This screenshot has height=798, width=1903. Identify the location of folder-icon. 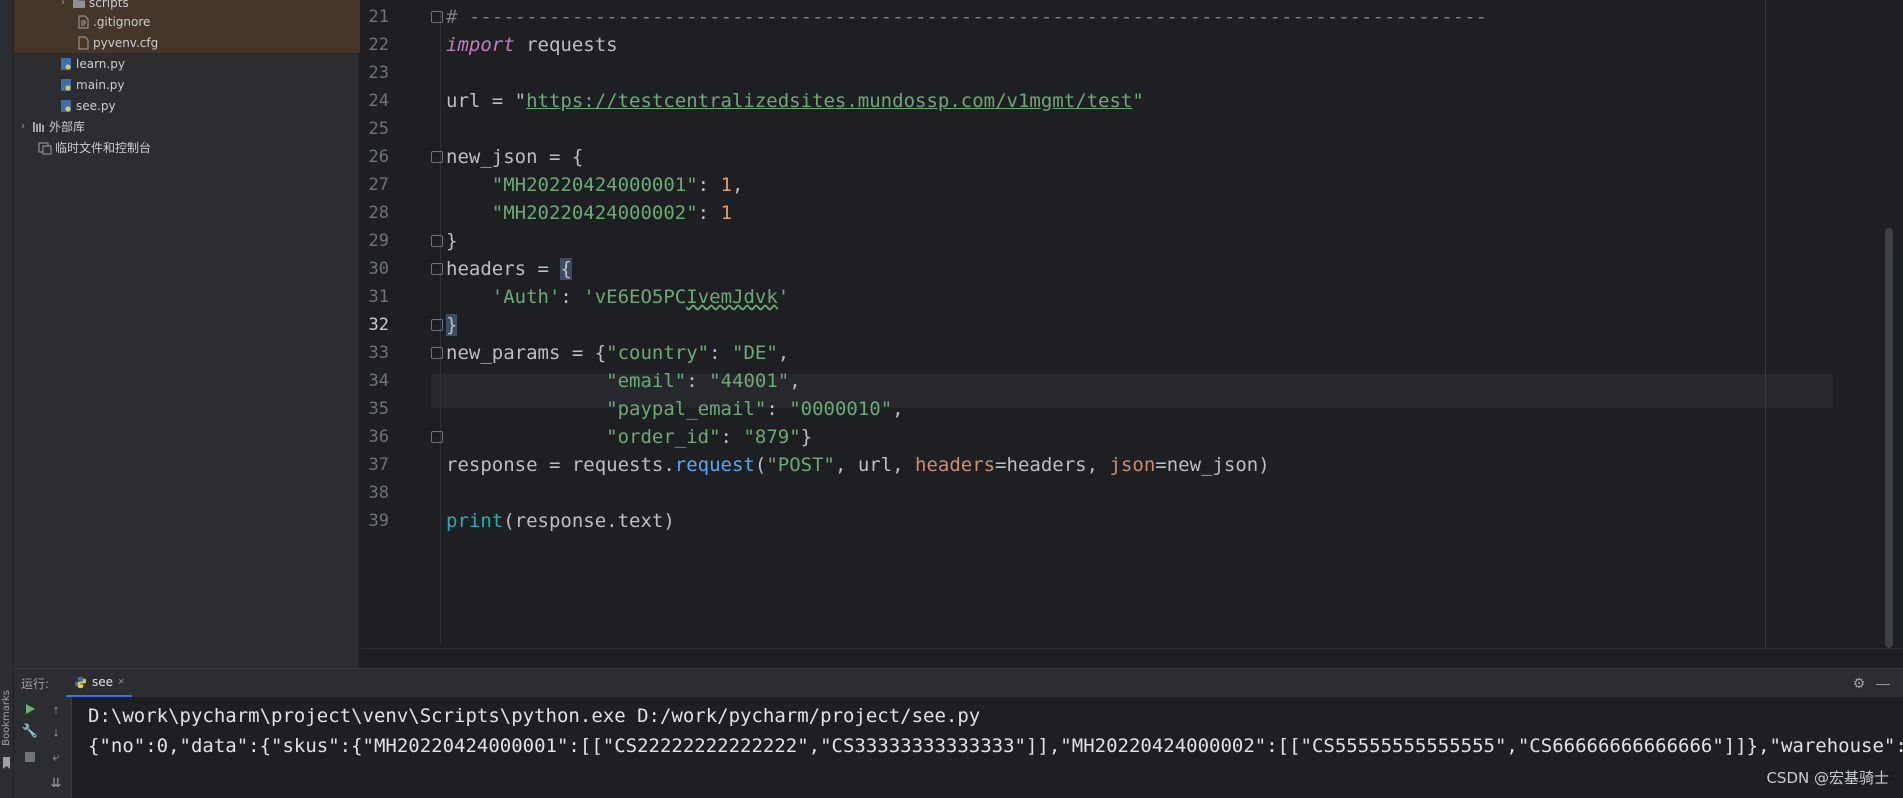
(79, 4).